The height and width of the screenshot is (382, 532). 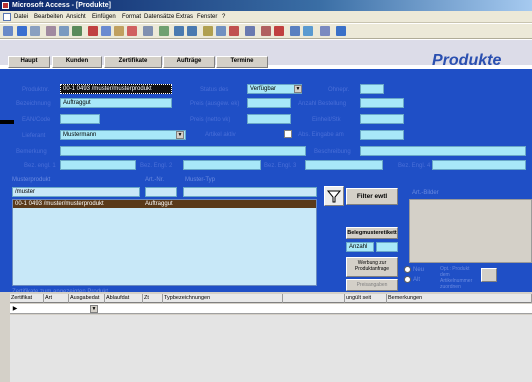 I want to click on bez4-field, so click(x=479, y=165).